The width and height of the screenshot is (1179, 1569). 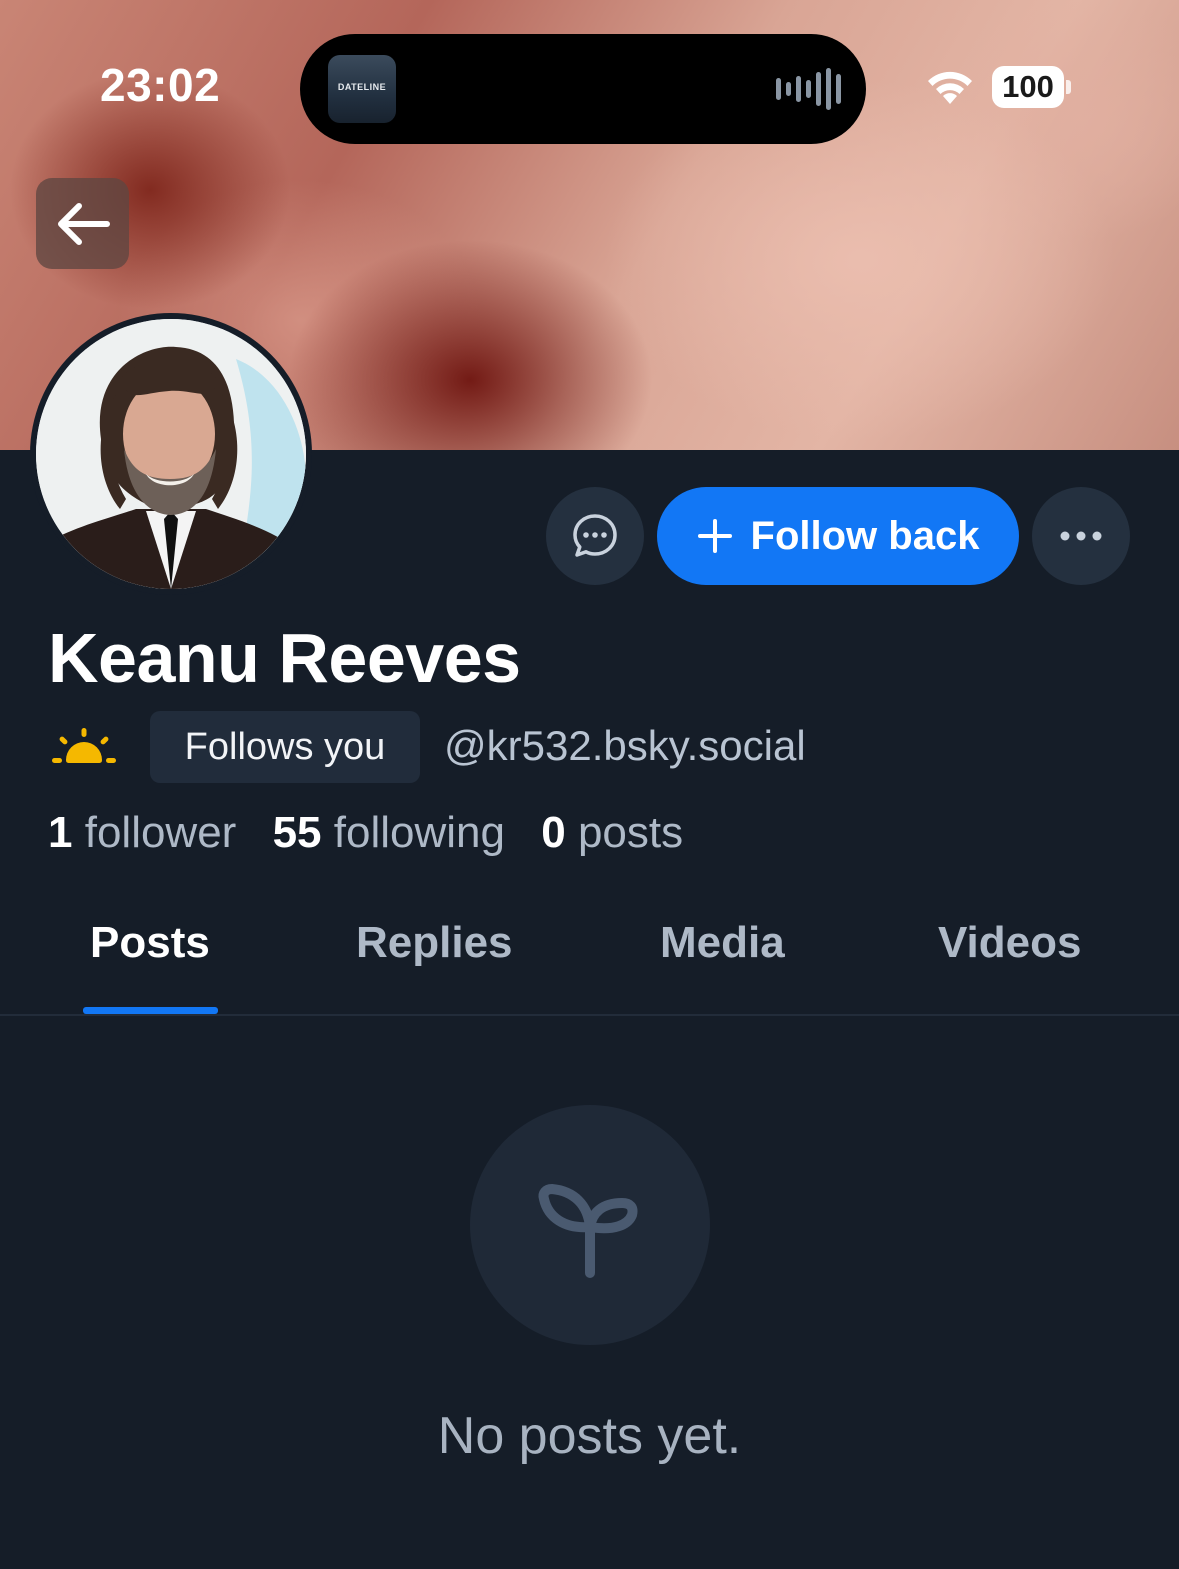 I want to click on profile-display-name: Keanu Reeves, so click(x=284, y=658).